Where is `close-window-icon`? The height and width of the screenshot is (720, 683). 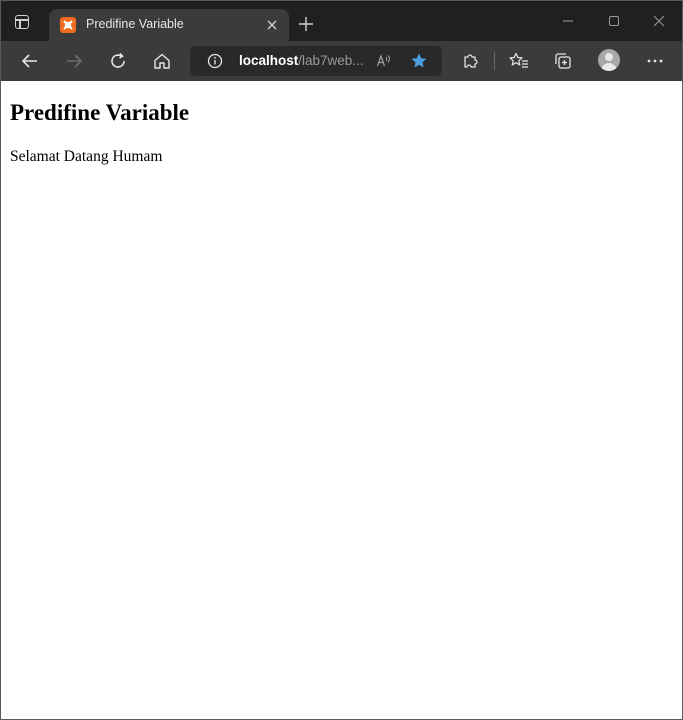
close-window-icon is located at coordinates (659, 21).